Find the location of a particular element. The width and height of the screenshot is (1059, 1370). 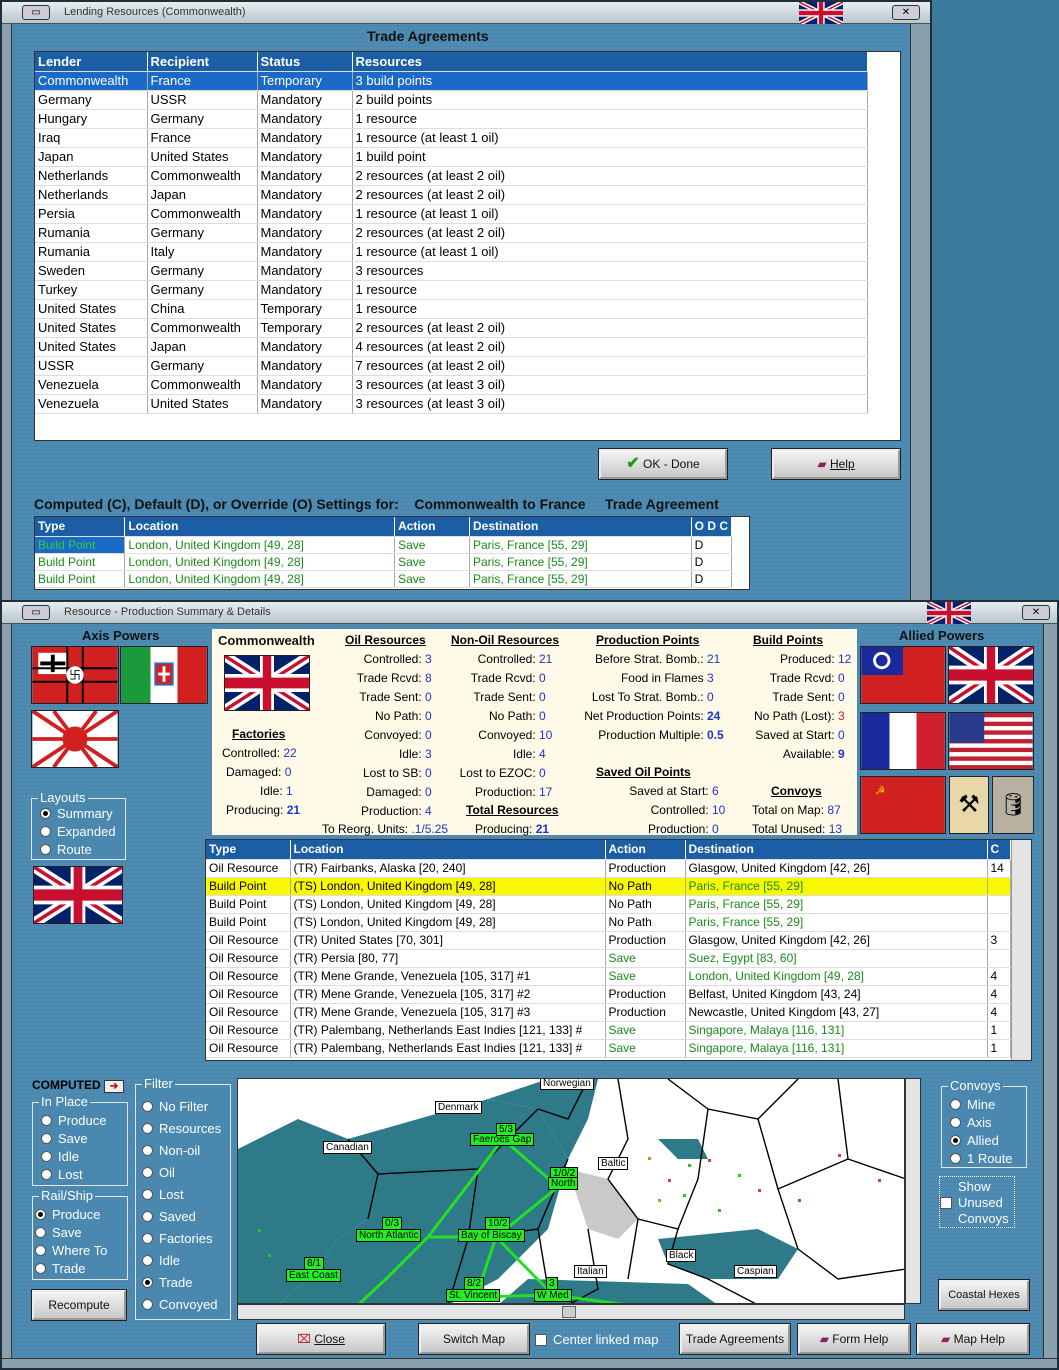

window-menu-button: ▭ is located at coordinates (36, 12).